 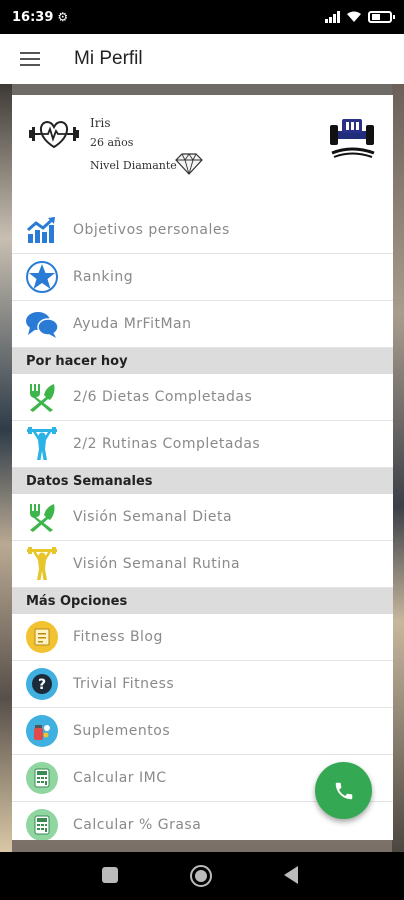 What do you see at coordinates (202, 324) in the screenshot?
I see `menu-item-ayuda: Ayuda MrFitMan` at bounding box center [202, 324].